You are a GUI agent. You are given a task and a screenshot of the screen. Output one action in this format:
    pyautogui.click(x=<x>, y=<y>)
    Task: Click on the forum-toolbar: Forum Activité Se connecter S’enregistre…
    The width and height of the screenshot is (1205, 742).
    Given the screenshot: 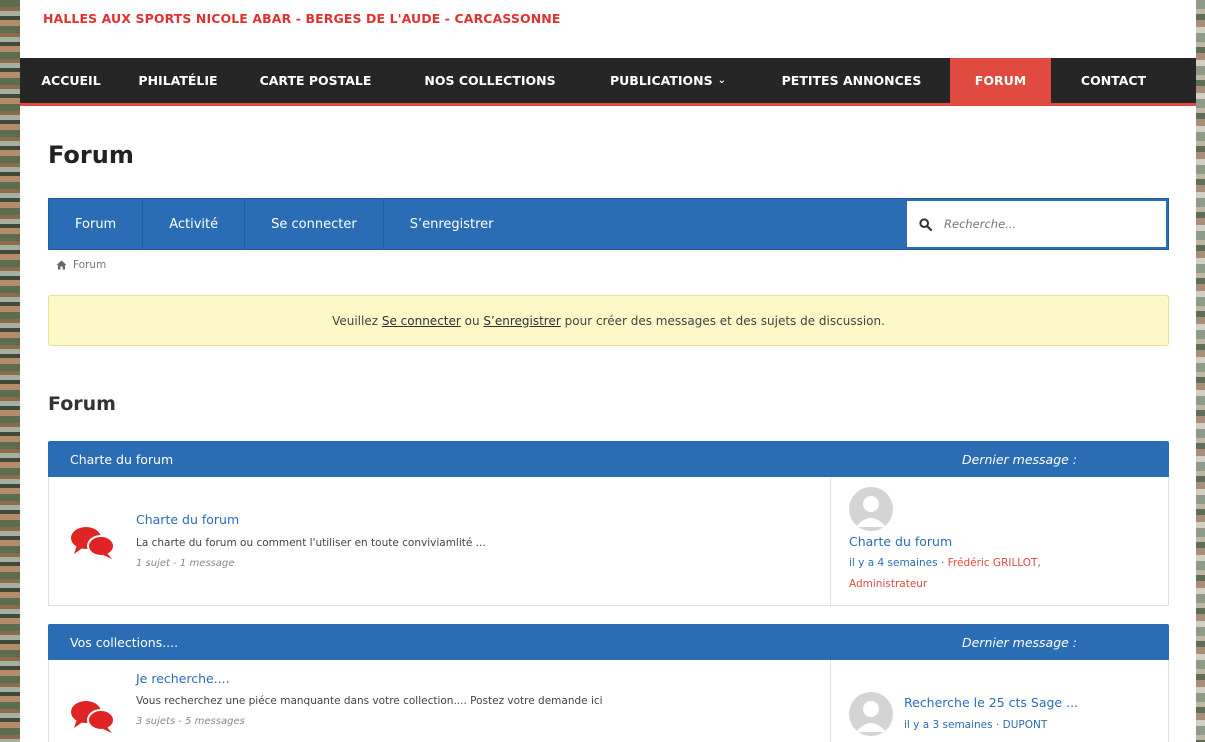 What is the action you would take?
    pyautogui.click(x=608, y=224)
    